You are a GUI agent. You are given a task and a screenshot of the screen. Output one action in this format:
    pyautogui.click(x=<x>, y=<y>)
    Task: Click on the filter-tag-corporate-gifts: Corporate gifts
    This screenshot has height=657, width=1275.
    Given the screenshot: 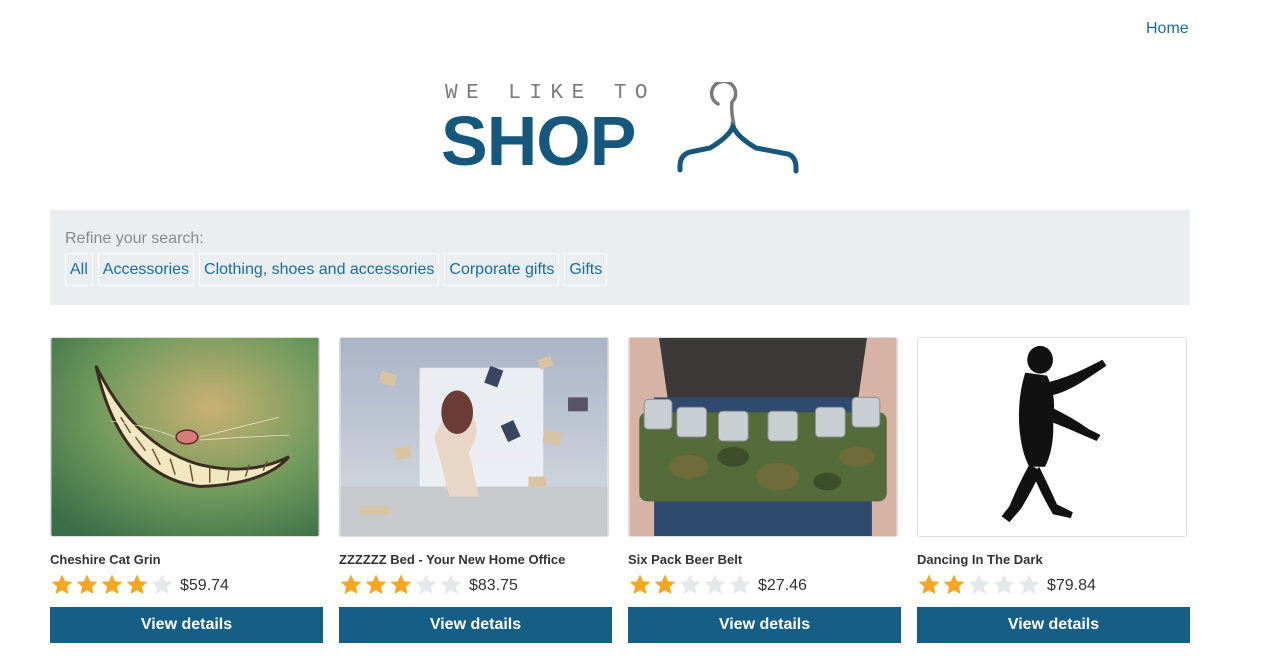 What is the action you would take?
    pyautogui.click(x=502, y=269)
    